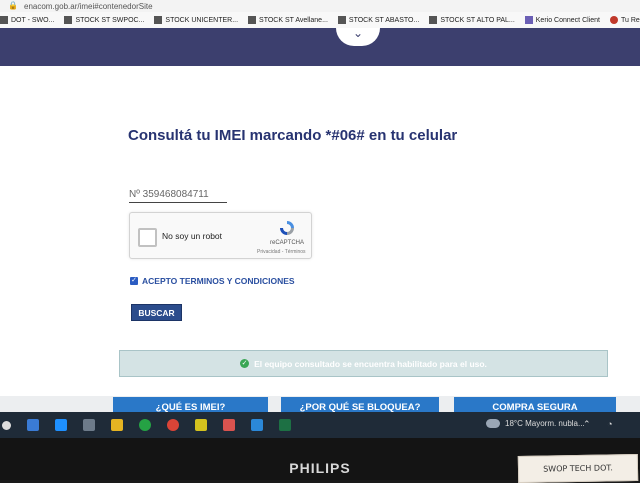 The height and width of the screenshot is (483, 640). What do you see at coordinates (134, 281) in the screenshot?
I see `checkbox-checked-icon: ✓` at bounding box center [134, 281].